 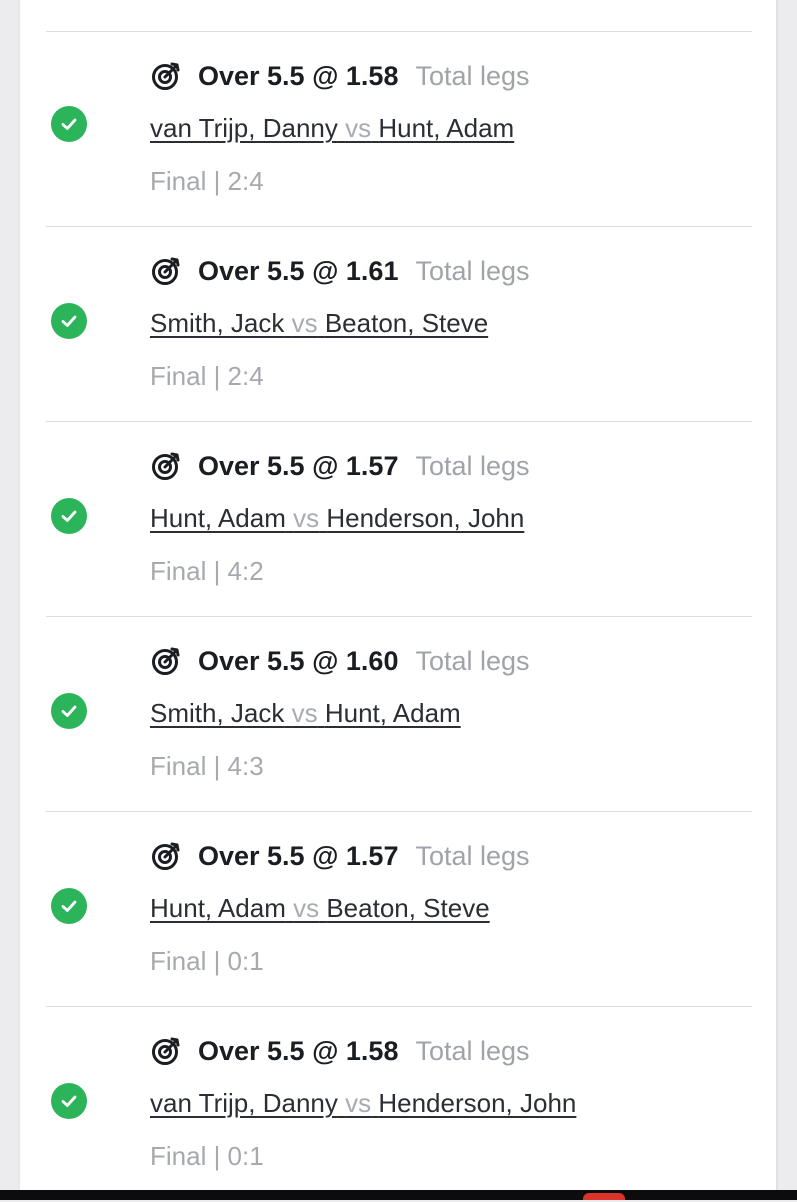 I want to click on market-label: Over 5.5 @ 1.60, so click(x=298, y=660).